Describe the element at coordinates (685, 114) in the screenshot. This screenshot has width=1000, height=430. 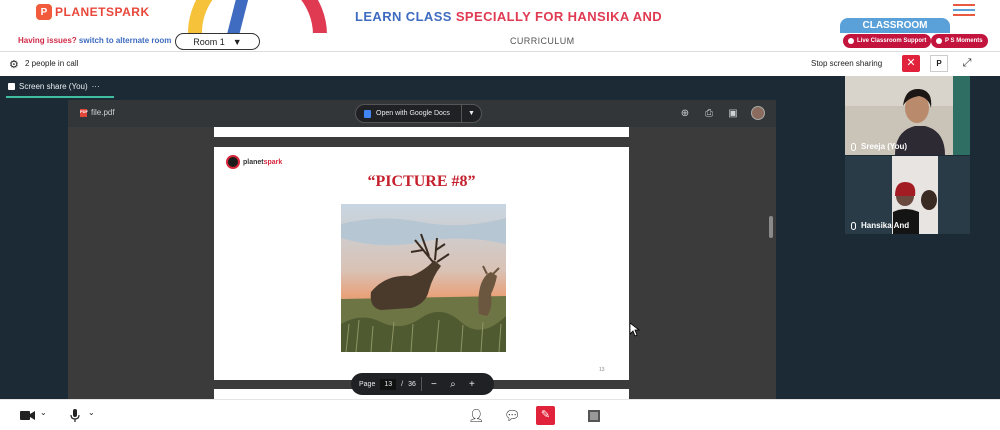
I see `add-to-drive-icon: ⊕` at that location.